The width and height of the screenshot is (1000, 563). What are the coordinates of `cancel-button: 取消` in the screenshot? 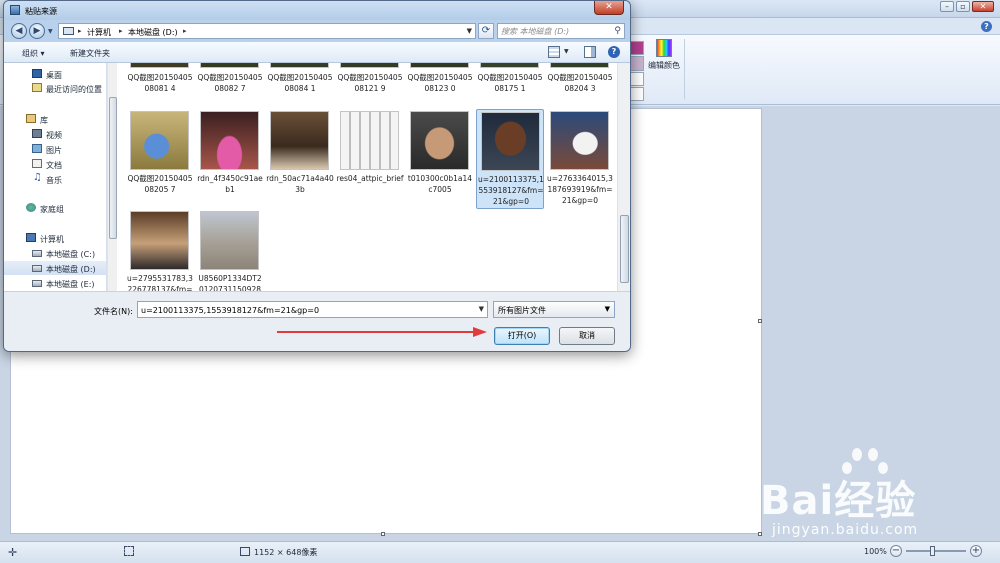 It's located at (587, 336).